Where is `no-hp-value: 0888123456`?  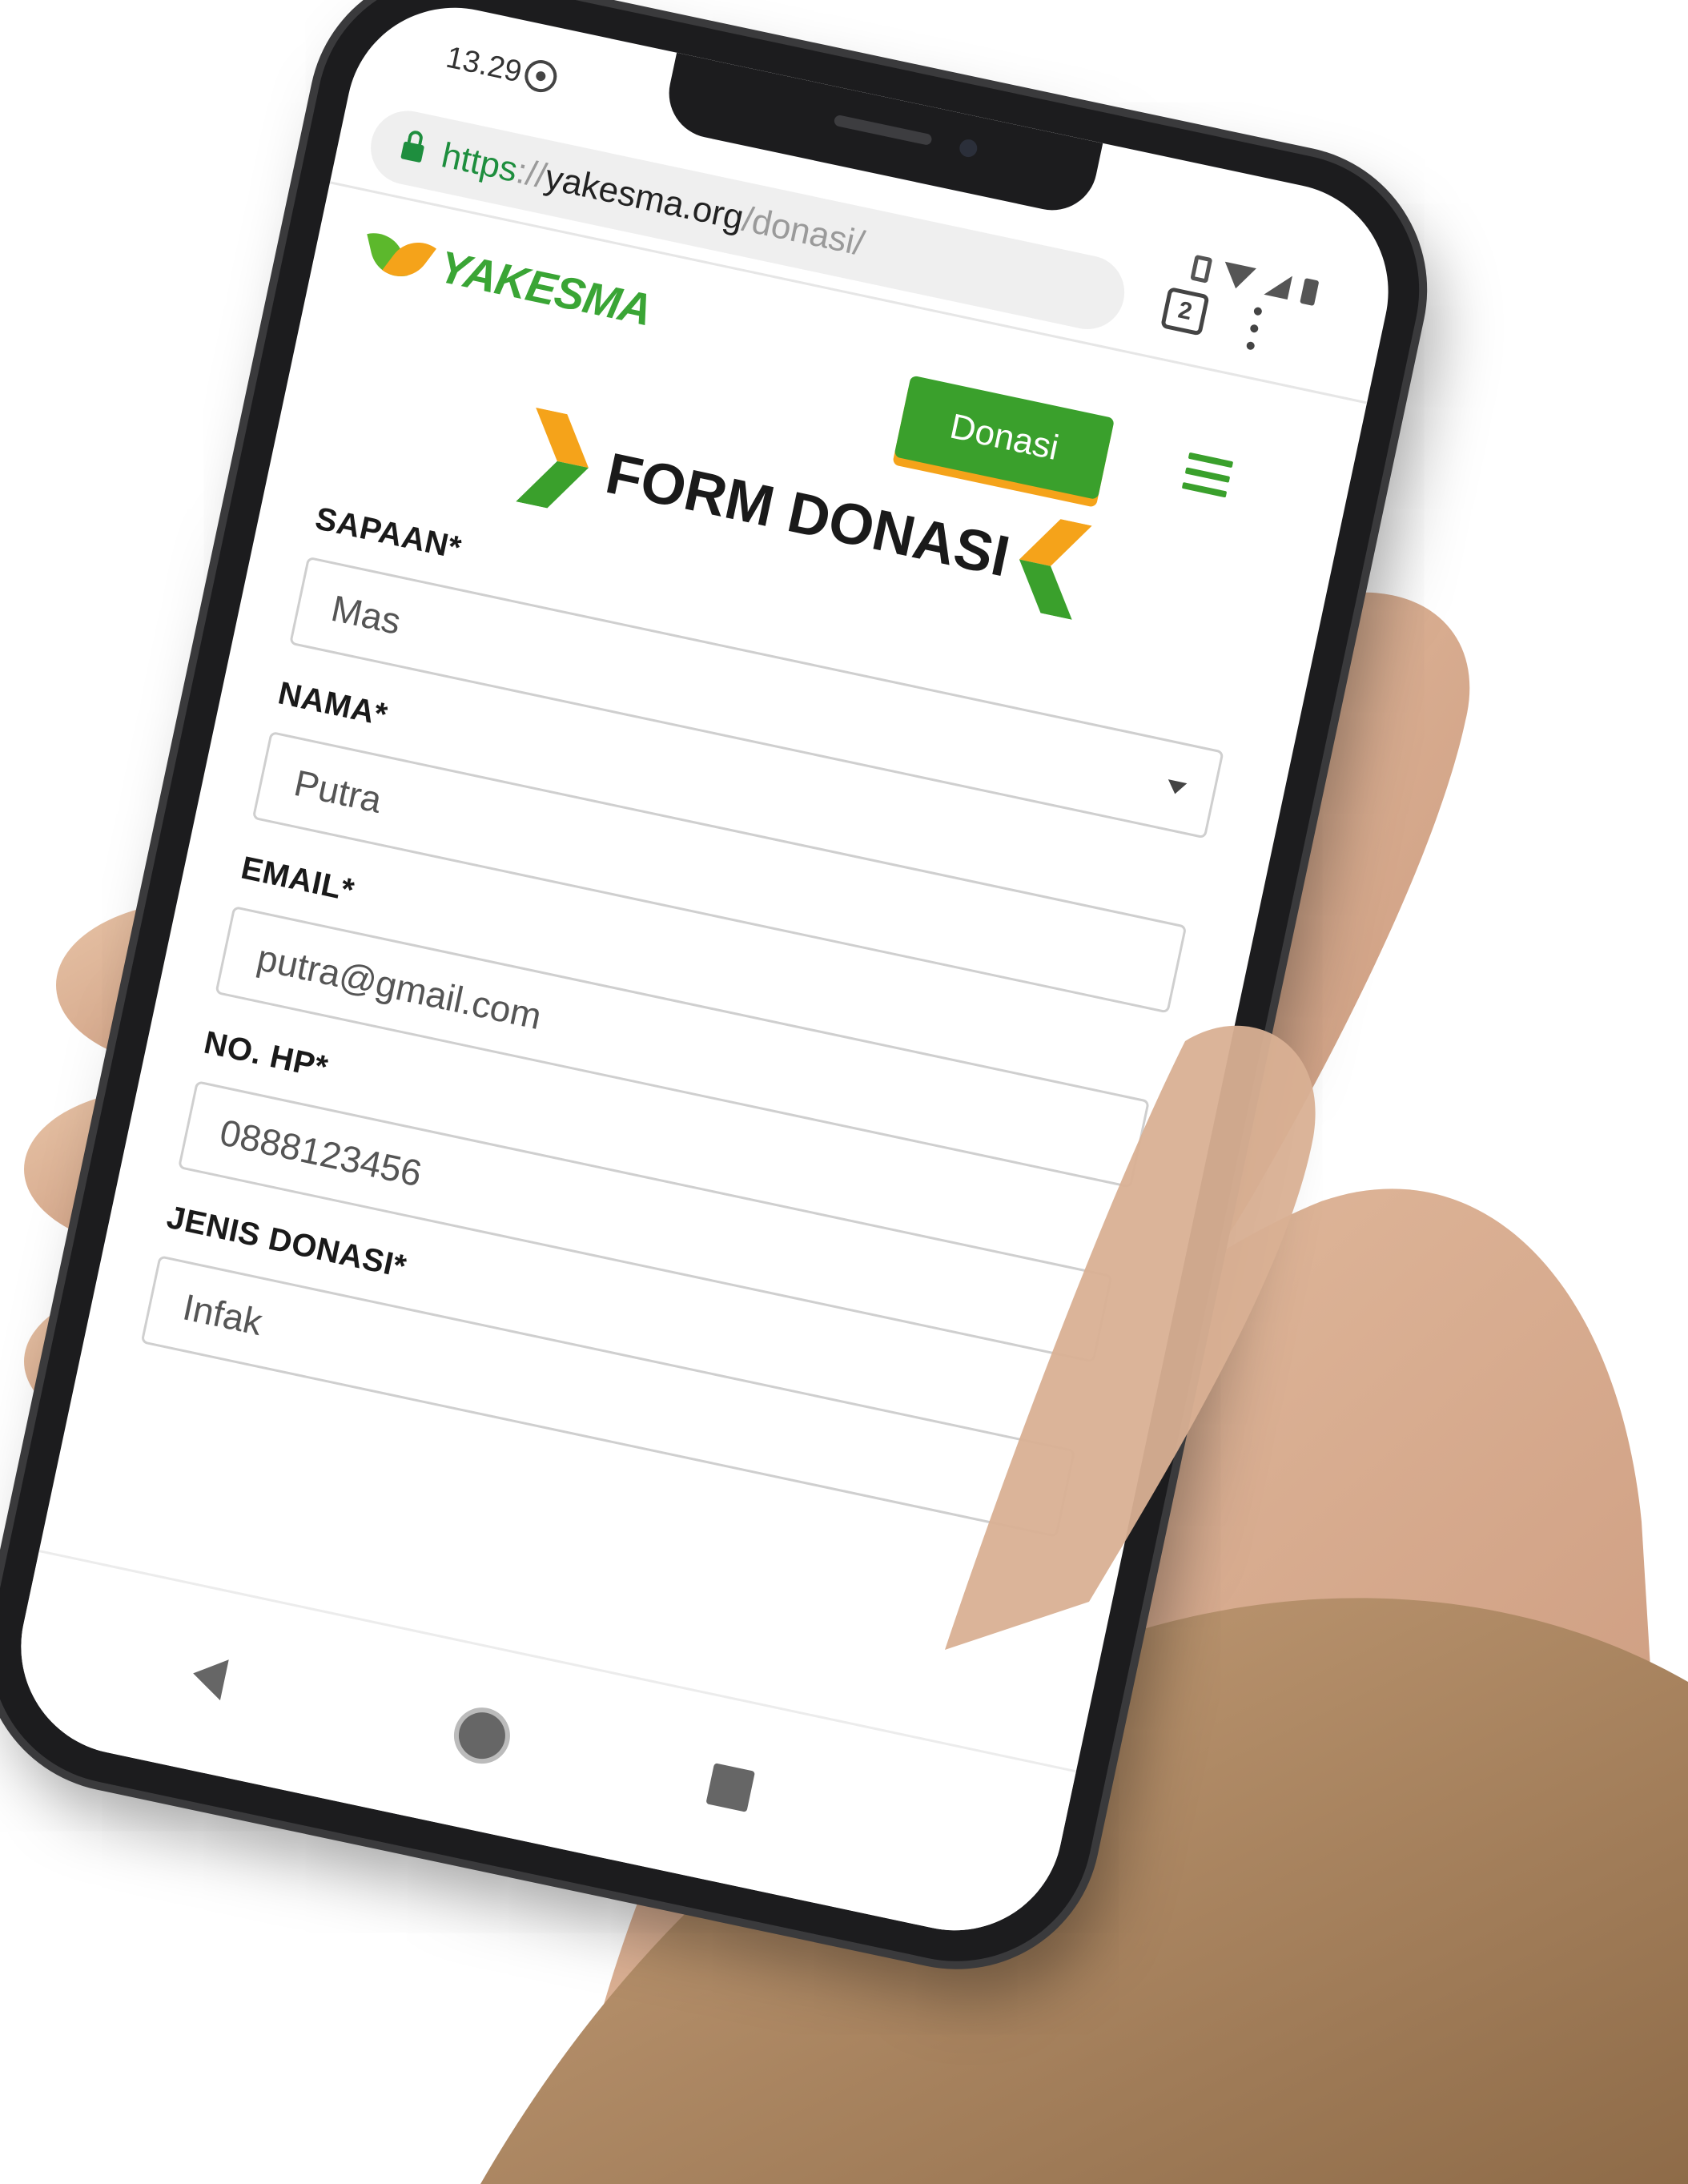
no-hp-value: 0888123456 is located at coordinates (321, 1153).